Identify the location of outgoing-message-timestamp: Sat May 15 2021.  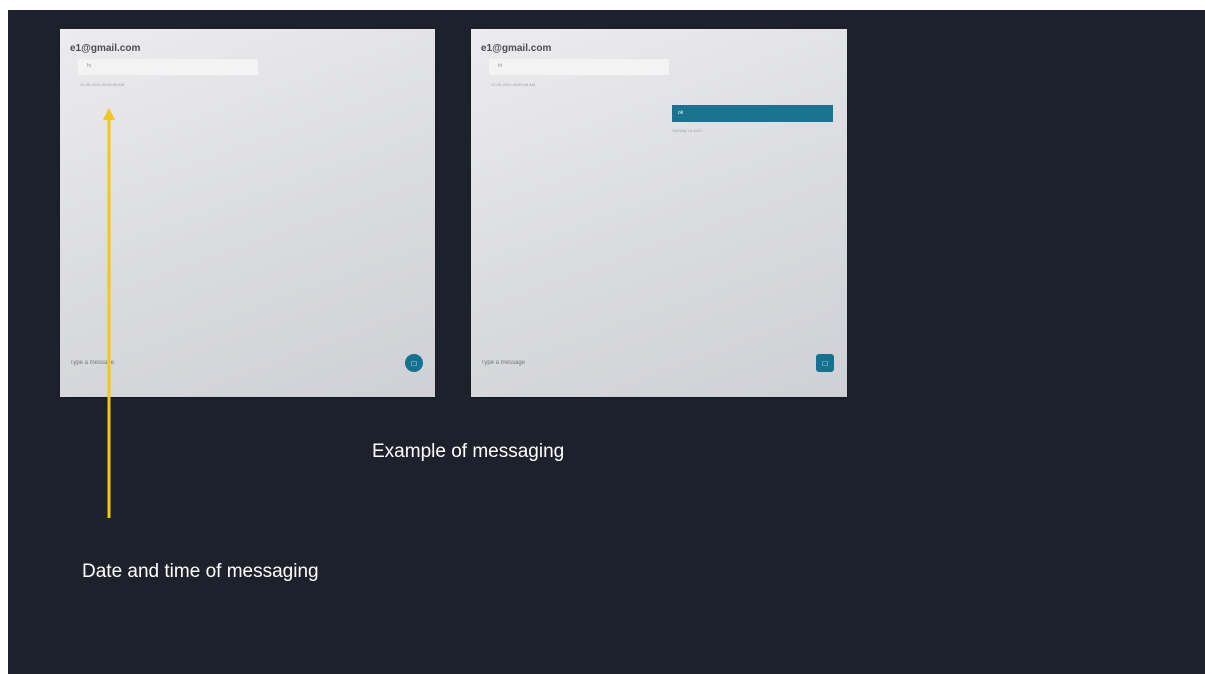
(687, 130).